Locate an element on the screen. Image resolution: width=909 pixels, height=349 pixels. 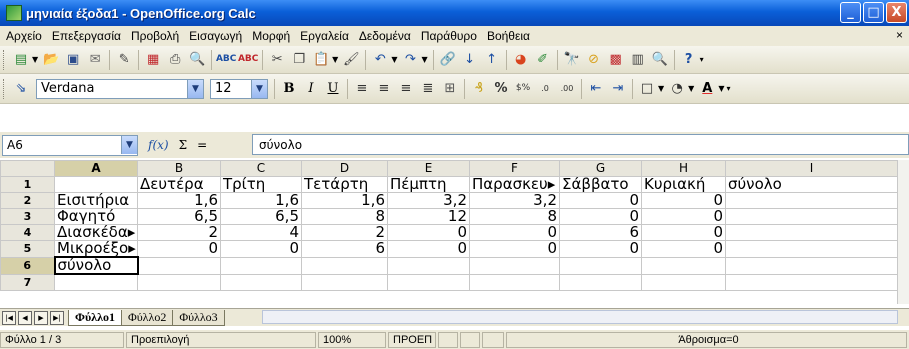
gallery-icon: ▩ is located at coordinates (616, 60).